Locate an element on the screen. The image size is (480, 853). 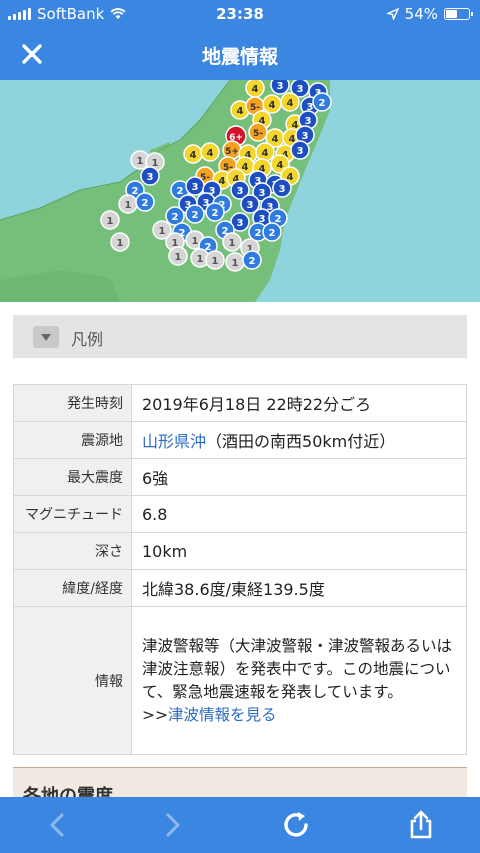
epicenter-detail: （酒田の南西50km付近） is located at coordinates (301, 441).